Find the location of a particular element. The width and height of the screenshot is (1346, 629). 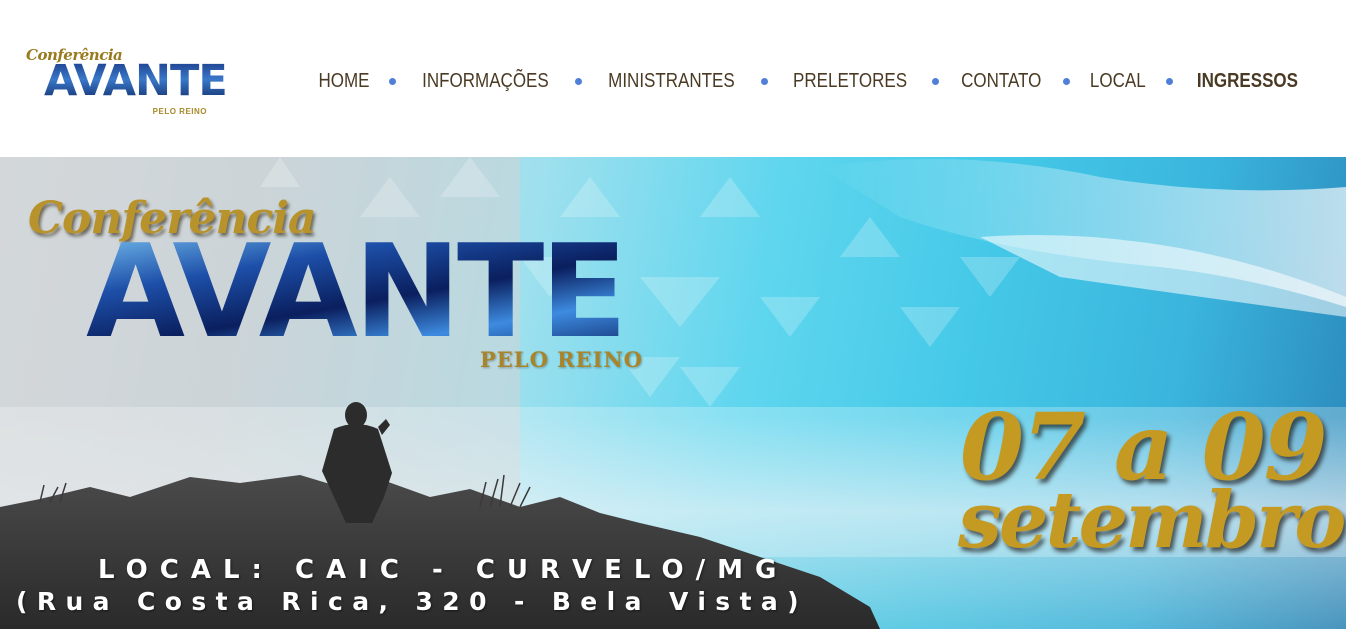

hero-title: AVANTE is located at coordinates (357, 292).